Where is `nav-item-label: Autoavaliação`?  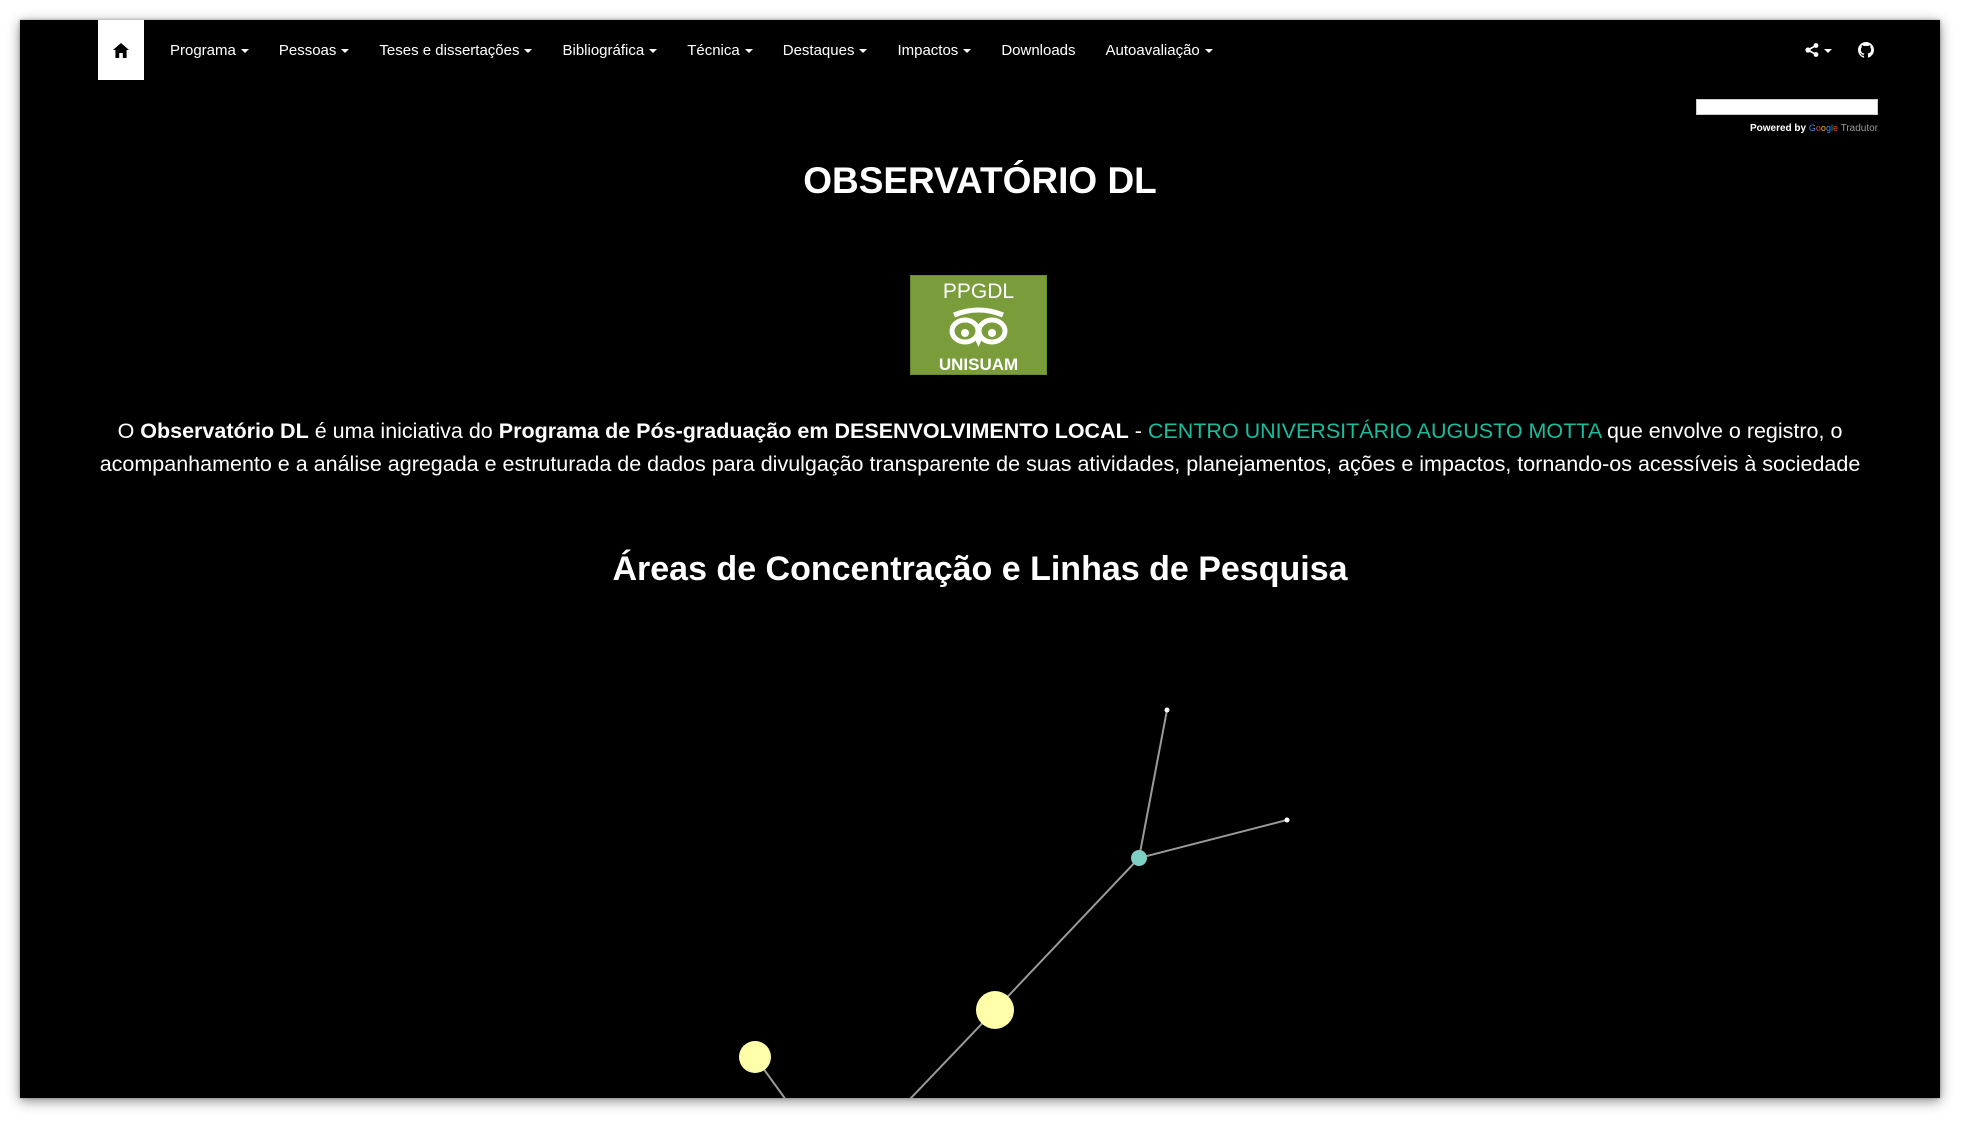
nav-item-label: Autoavaliação is located at coordinates (1152, 50).